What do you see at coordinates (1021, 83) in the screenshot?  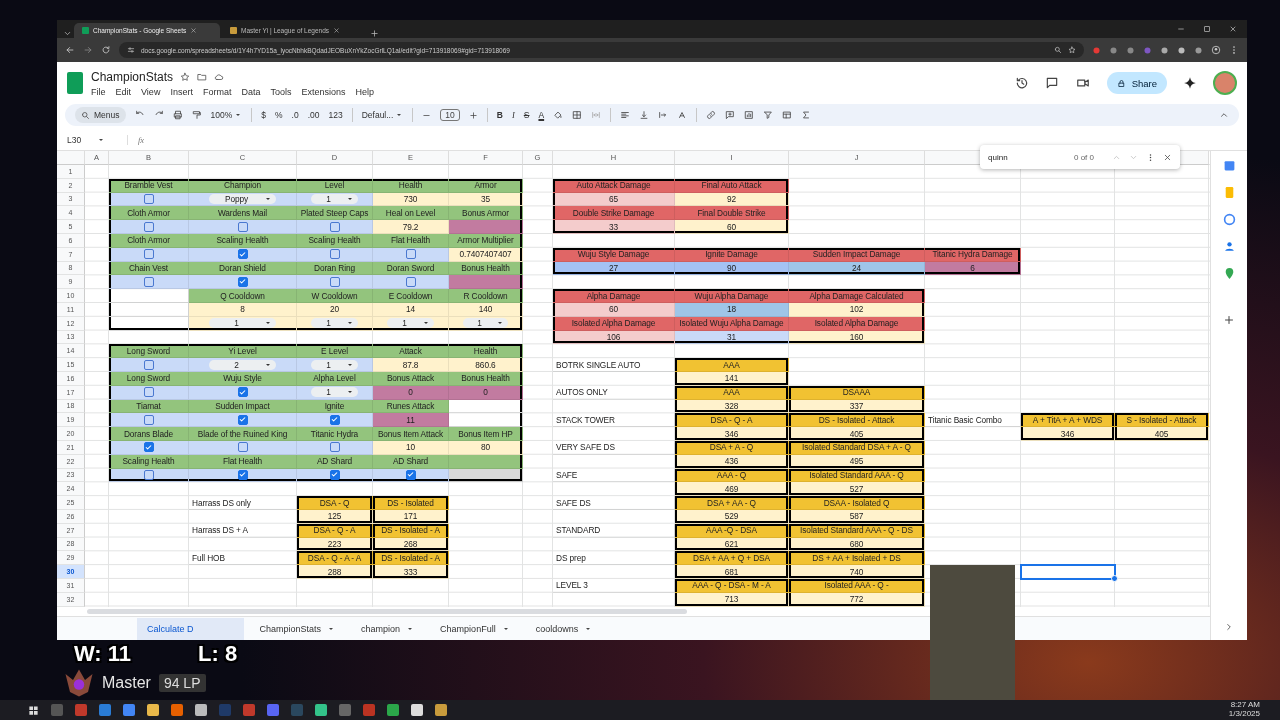 I see `history-icon` at bounding box center [1021, 83].